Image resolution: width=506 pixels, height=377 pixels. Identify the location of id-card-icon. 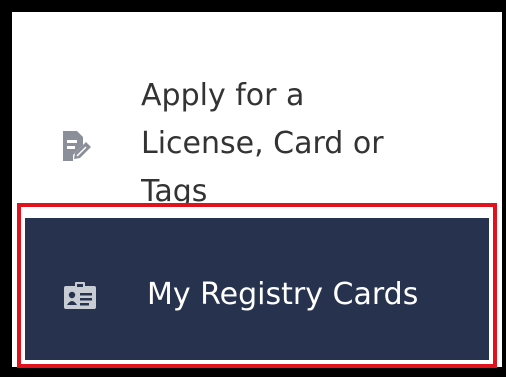
(80, 295).